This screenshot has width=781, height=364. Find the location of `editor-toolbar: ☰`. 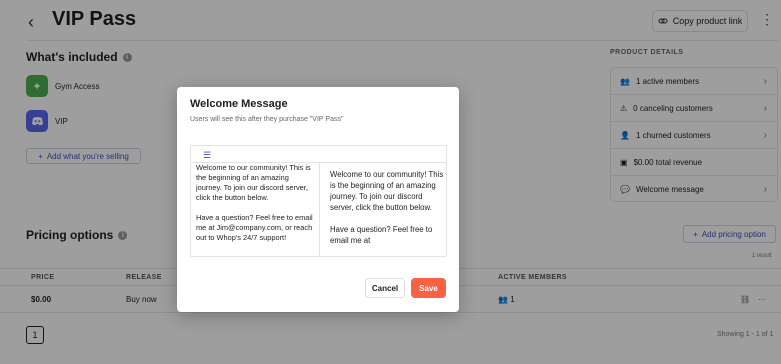

editor-toolbar: ☰ is located at coordinates (318, 154).